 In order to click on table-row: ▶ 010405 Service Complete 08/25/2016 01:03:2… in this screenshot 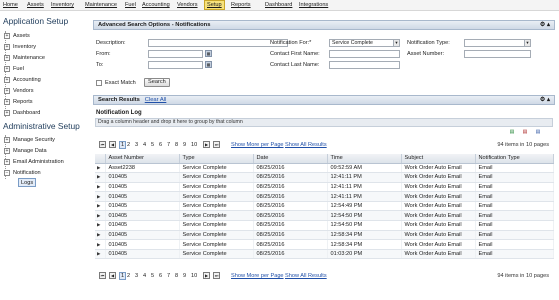, I will do `click(324, 254)`.